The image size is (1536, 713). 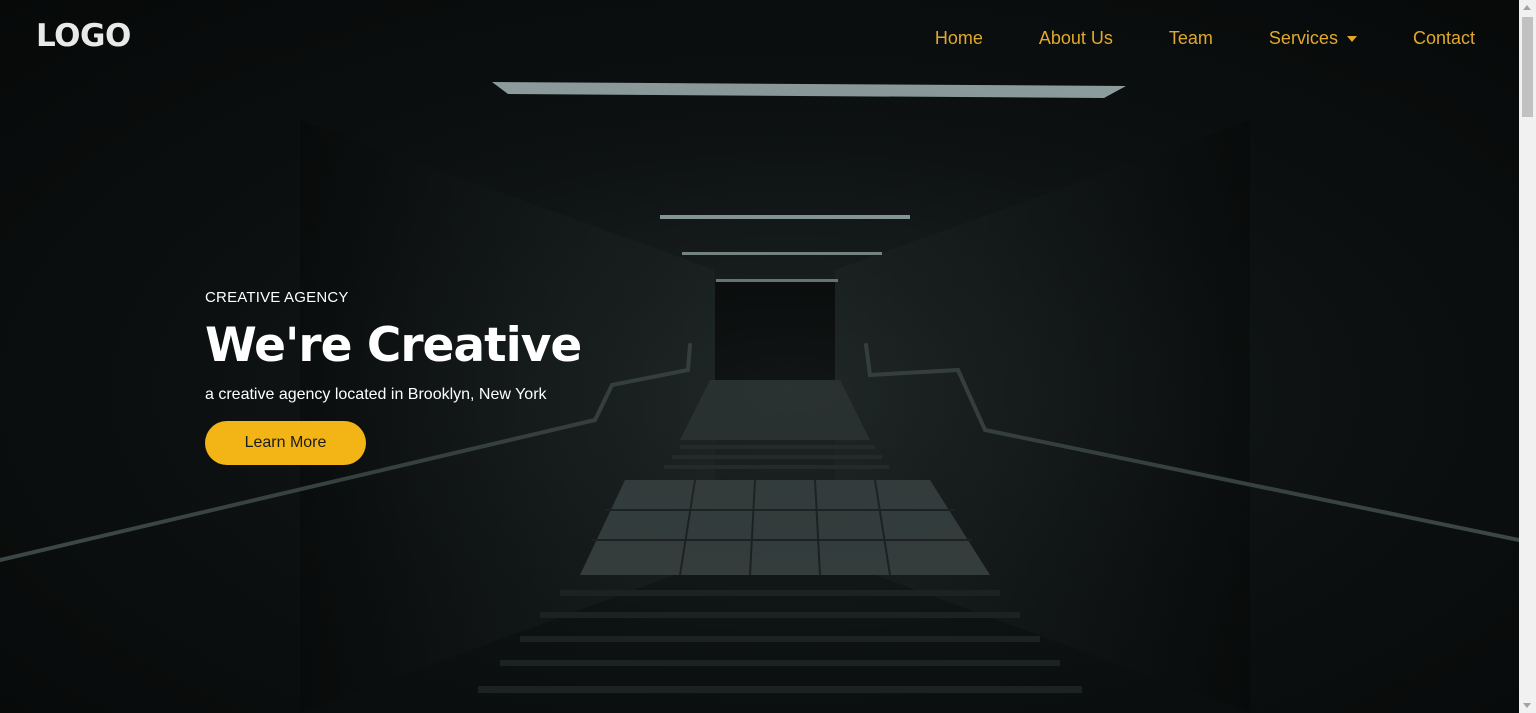 I want to click on scroll-up-arrow-icon, so click(x=1527, y=7).